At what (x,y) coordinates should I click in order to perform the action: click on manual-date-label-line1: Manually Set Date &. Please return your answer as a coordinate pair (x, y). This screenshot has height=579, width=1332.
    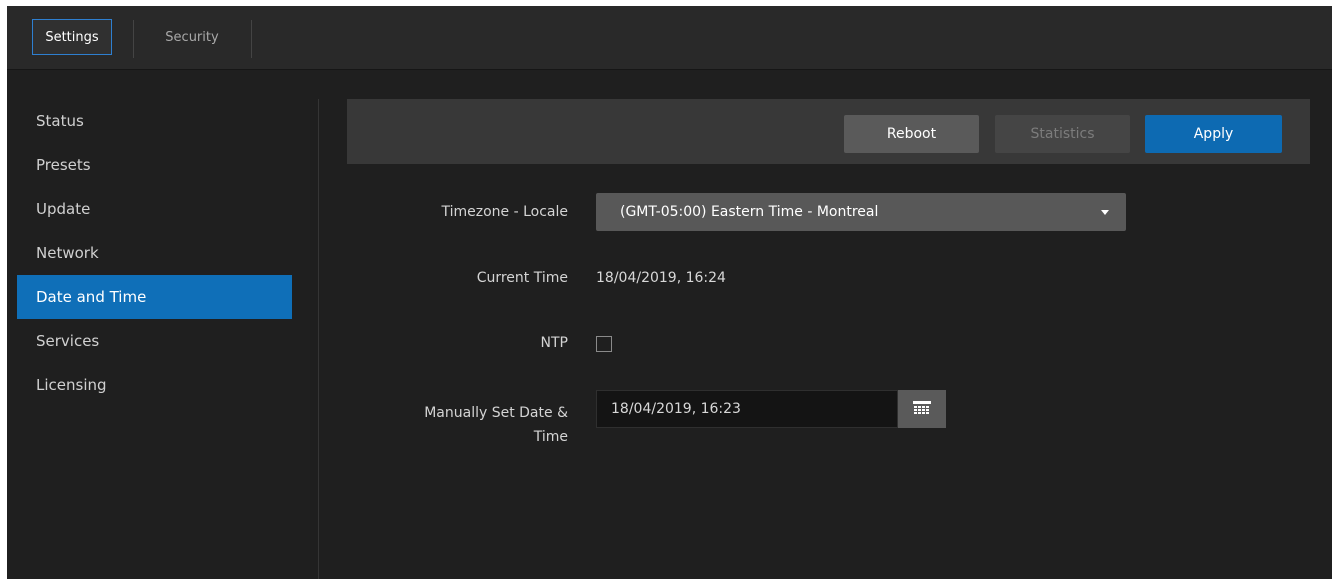
    Looking at the image, I should click on (496, 413).